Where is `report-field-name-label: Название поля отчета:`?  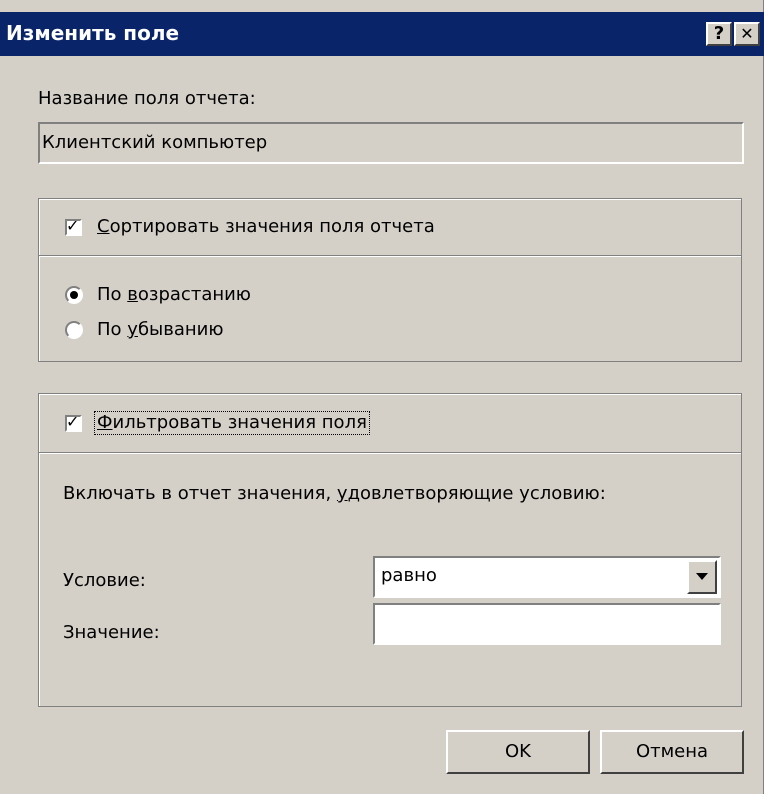
report-field-name-label: Название поля отчета: is located at coordinates (147, 98).